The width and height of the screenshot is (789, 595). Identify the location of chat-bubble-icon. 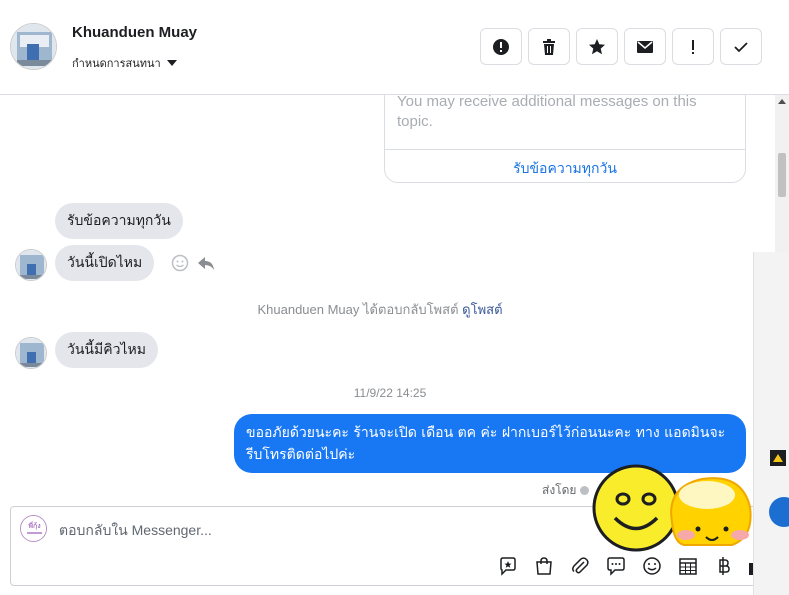
(616, 566).